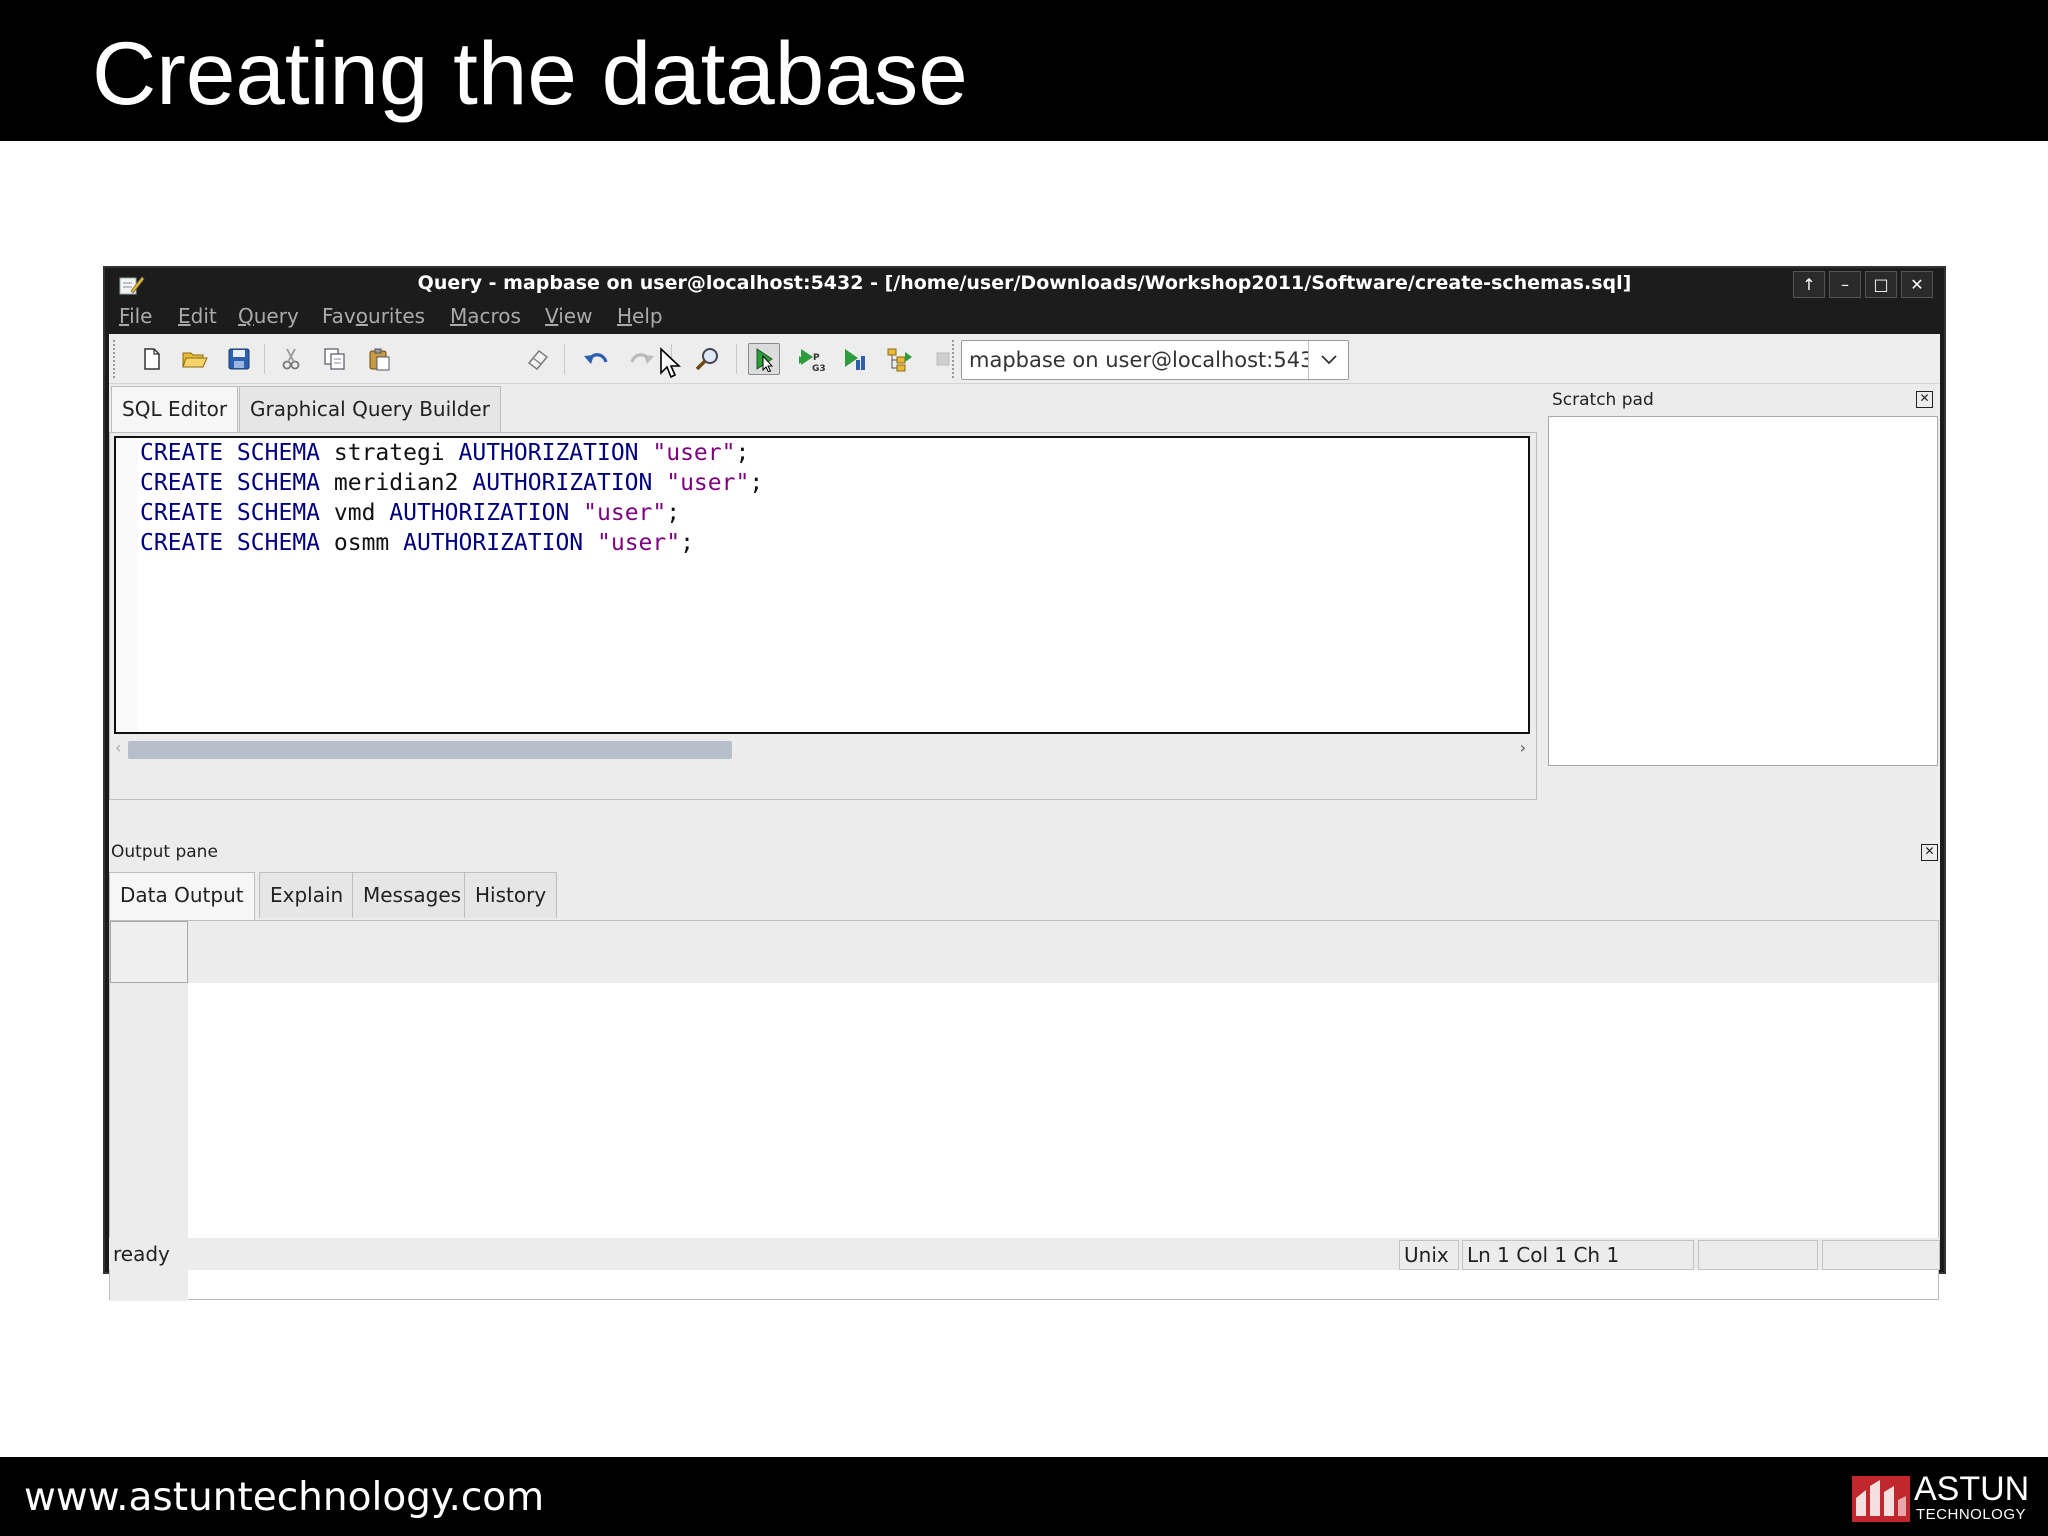  I want to click on tab-messages: Messages, so click(412, 895).